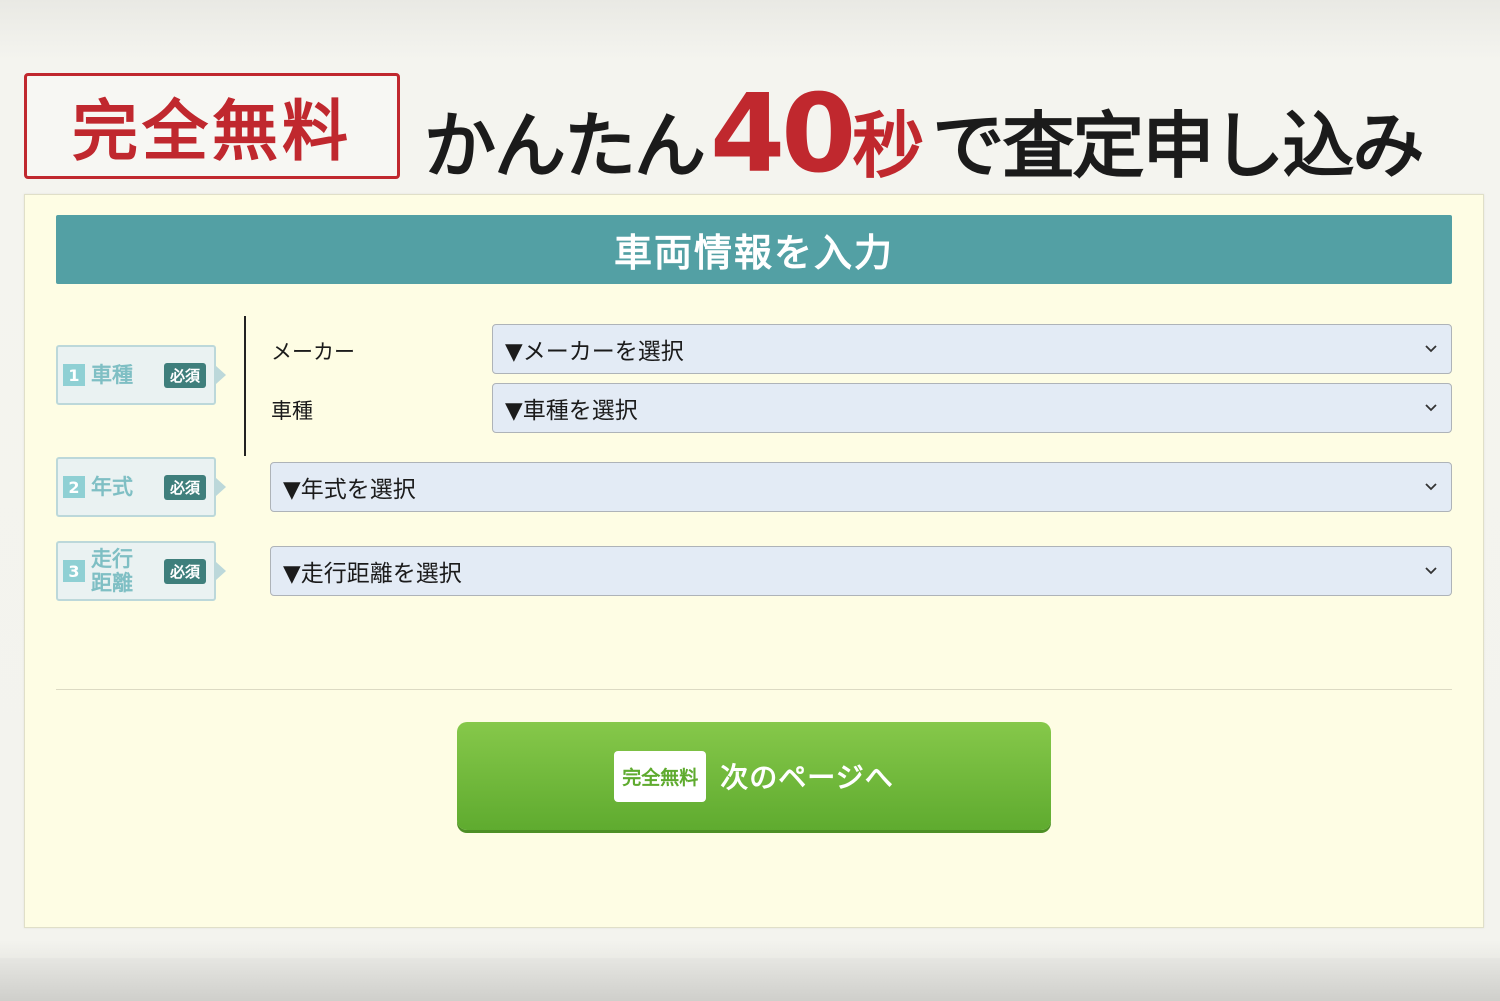 The height and width of the screenshot is (1001, 1500). I want to click on mileage-select-value: ▼走行距離を選択, so click(372, 574).